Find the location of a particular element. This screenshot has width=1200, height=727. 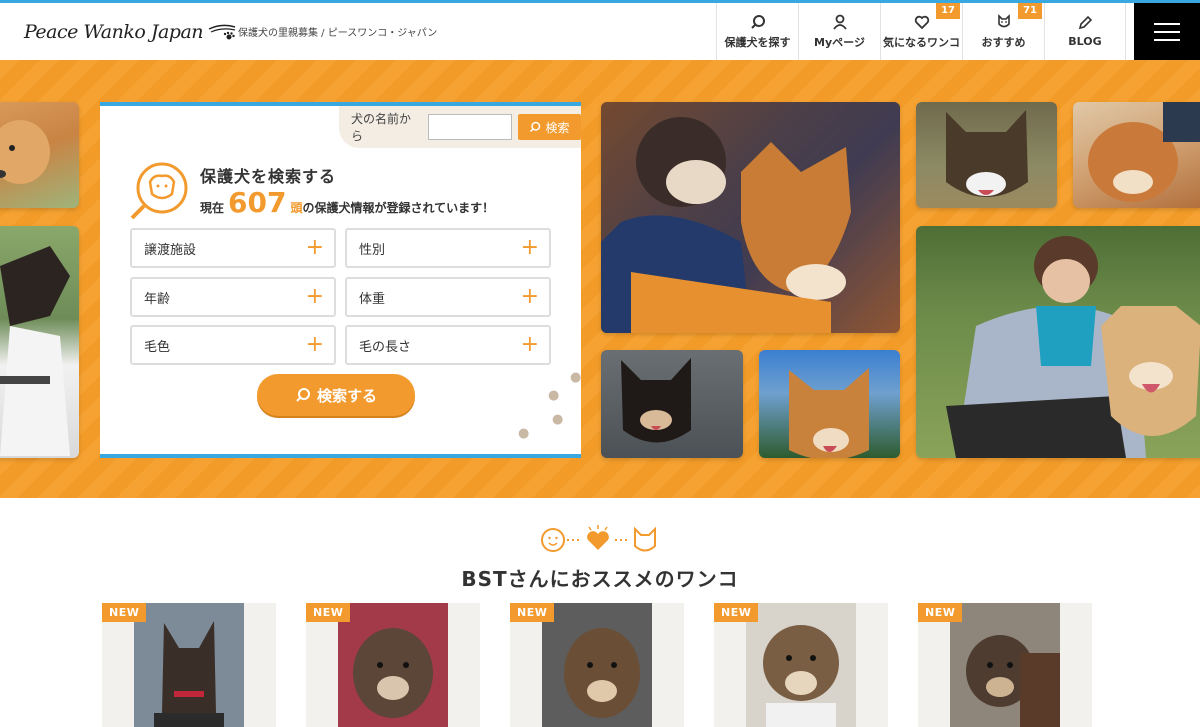

name-search-button: 検索 is located at coordinates (549, 127).